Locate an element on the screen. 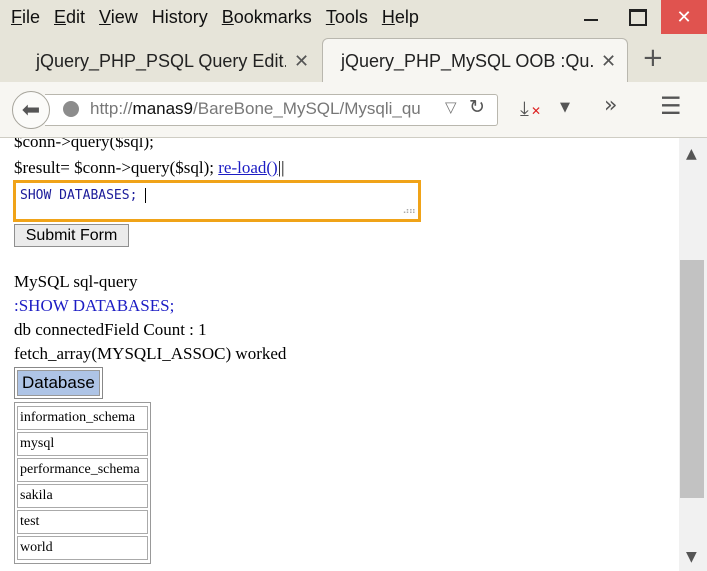  maximize-icon is located at coordinates (637, 17).